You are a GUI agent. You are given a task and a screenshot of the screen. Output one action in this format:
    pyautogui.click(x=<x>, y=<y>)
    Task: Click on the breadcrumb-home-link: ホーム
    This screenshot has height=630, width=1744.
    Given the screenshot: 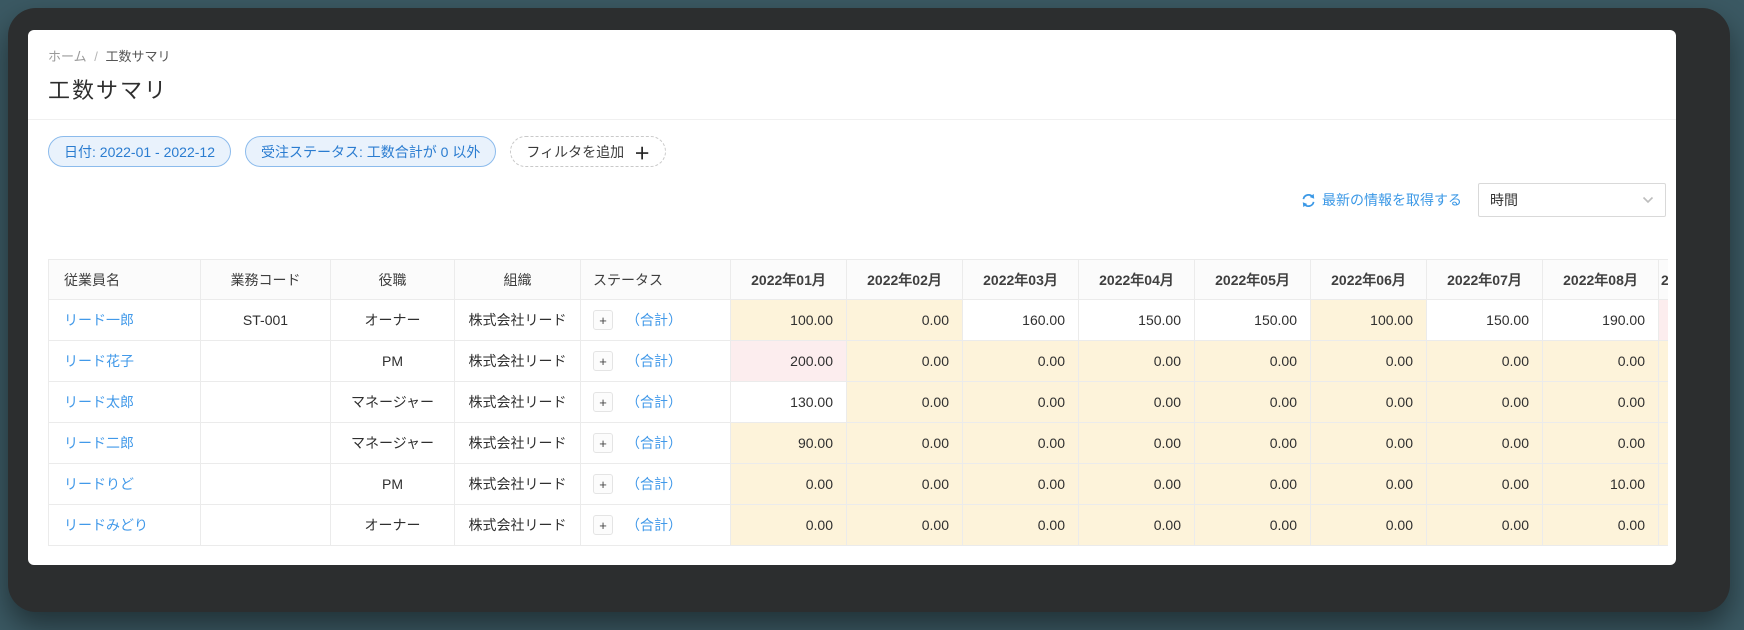 What is the action you would take?
    pyautogui.click(x=67, y=56)
    